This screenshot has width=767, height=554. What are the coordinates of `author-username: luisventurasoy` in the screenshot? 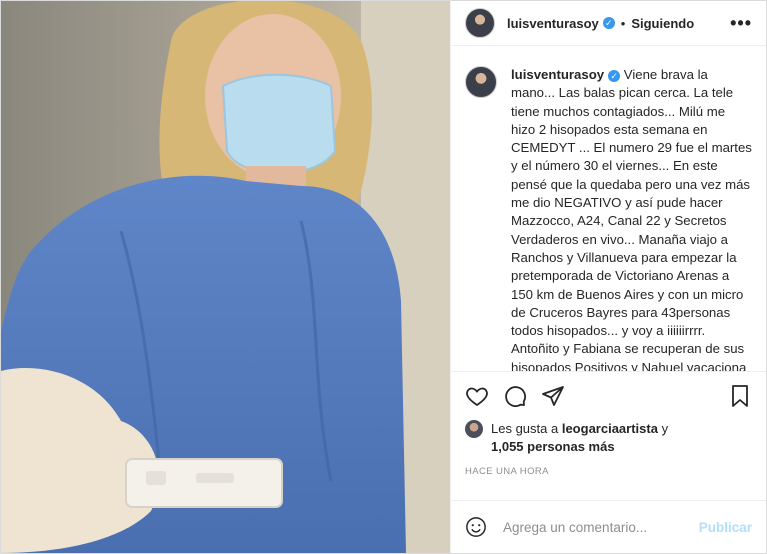 It's located at (553, 23).